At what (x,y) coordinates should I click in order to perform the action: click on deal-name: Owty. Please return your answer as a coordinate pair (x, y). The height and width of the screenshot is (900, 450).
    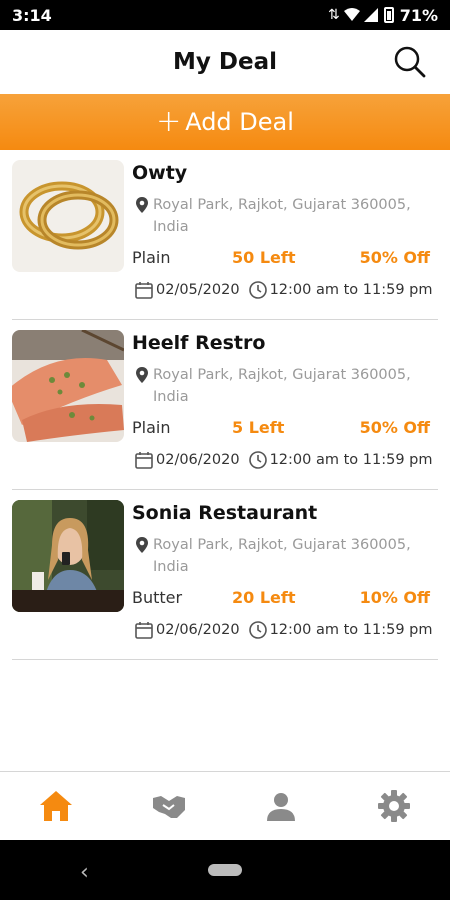
    Looking at the image, I should click on (160, 173).